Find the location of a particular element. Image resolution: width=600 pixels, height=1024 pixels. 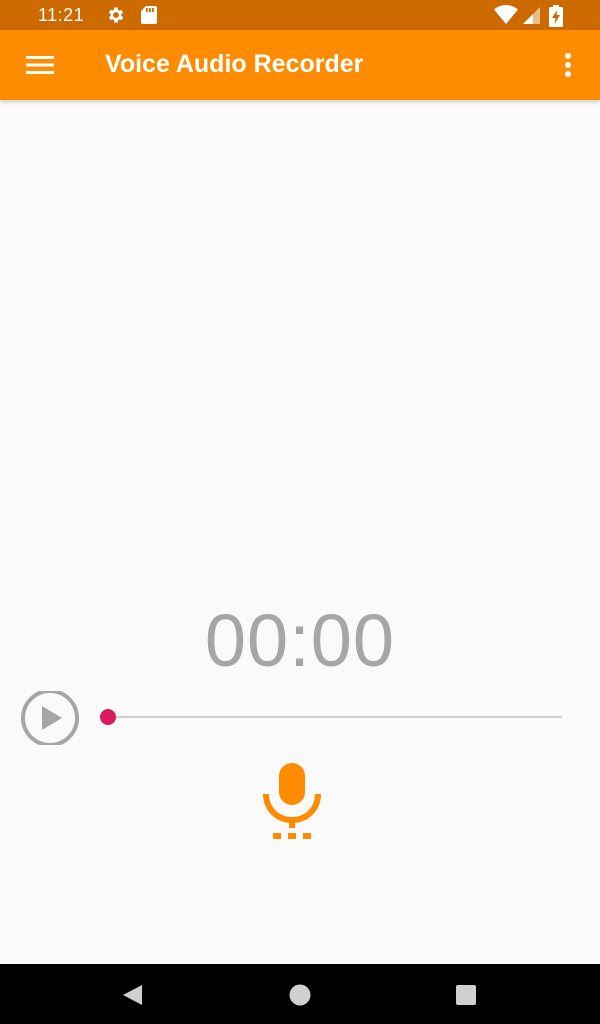

sd-card-icon is located at coordinates (150, 15).